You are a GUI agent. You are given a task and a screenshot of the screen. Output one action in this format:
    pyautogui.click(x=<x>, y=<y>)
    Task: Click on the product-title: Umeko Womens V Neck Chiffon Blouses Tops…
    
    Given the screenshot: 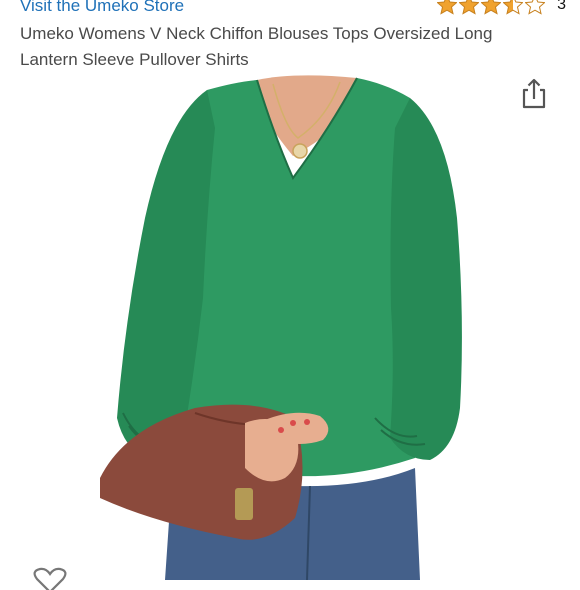 What is the action you would take?
    pyautogui.click(x=256, y=46)
    